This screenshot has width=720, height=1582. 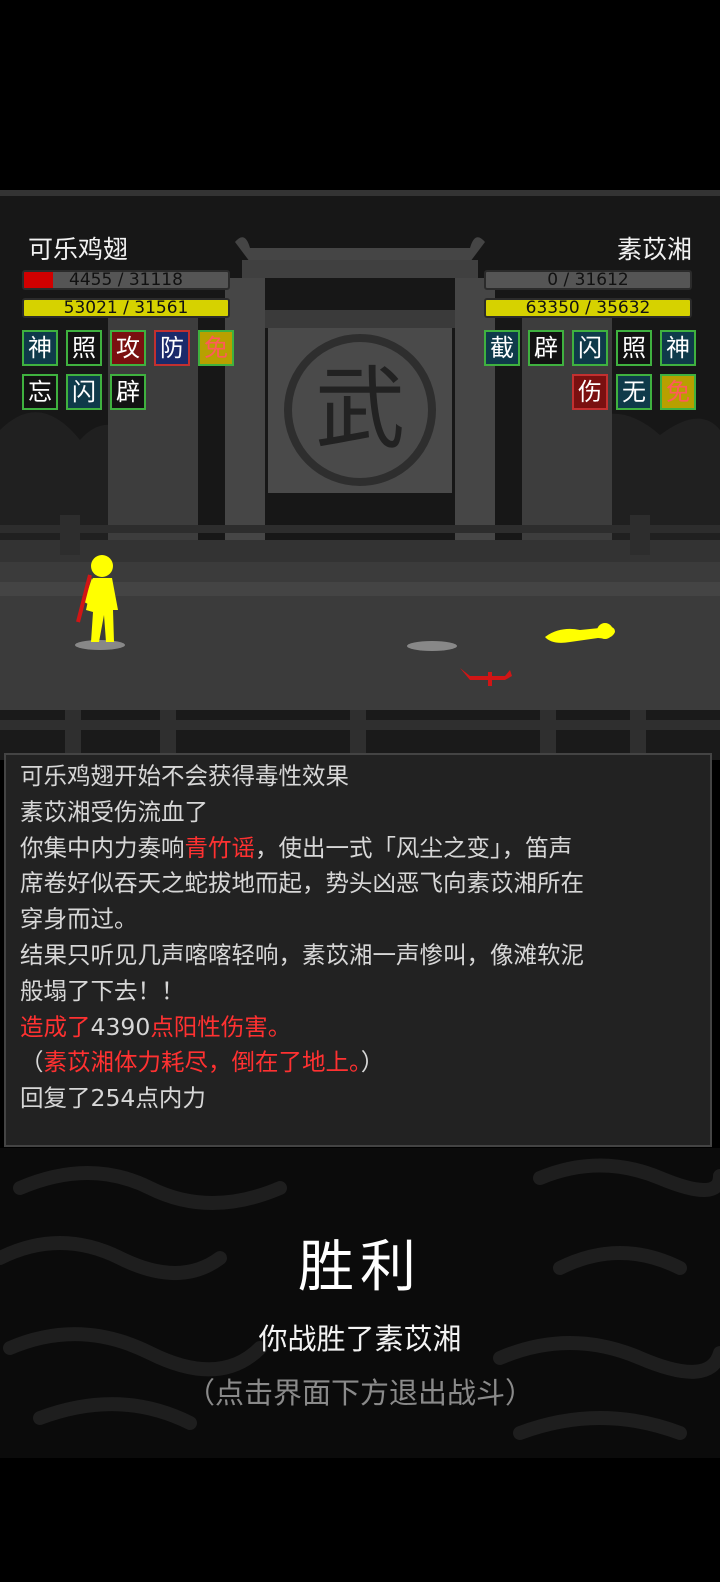 I want to click on log-line: 席卷好似吞天之蛇拔地而起，势头凶恶飞向素苡湘所在, so click(x=358, y=884).